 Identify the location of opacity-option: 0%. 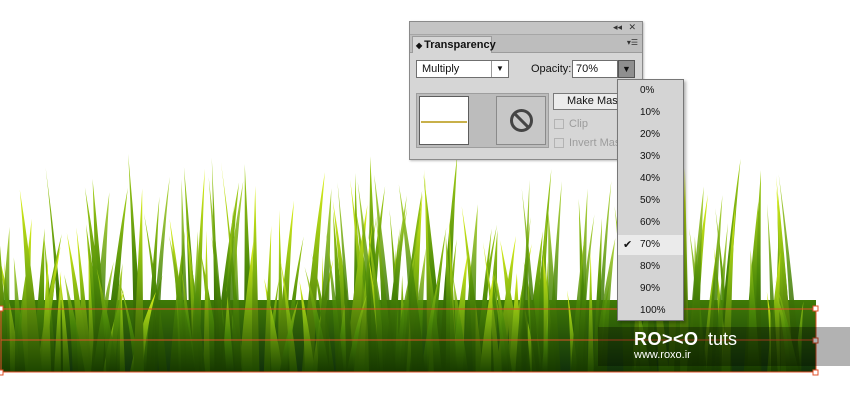
(650, 91).